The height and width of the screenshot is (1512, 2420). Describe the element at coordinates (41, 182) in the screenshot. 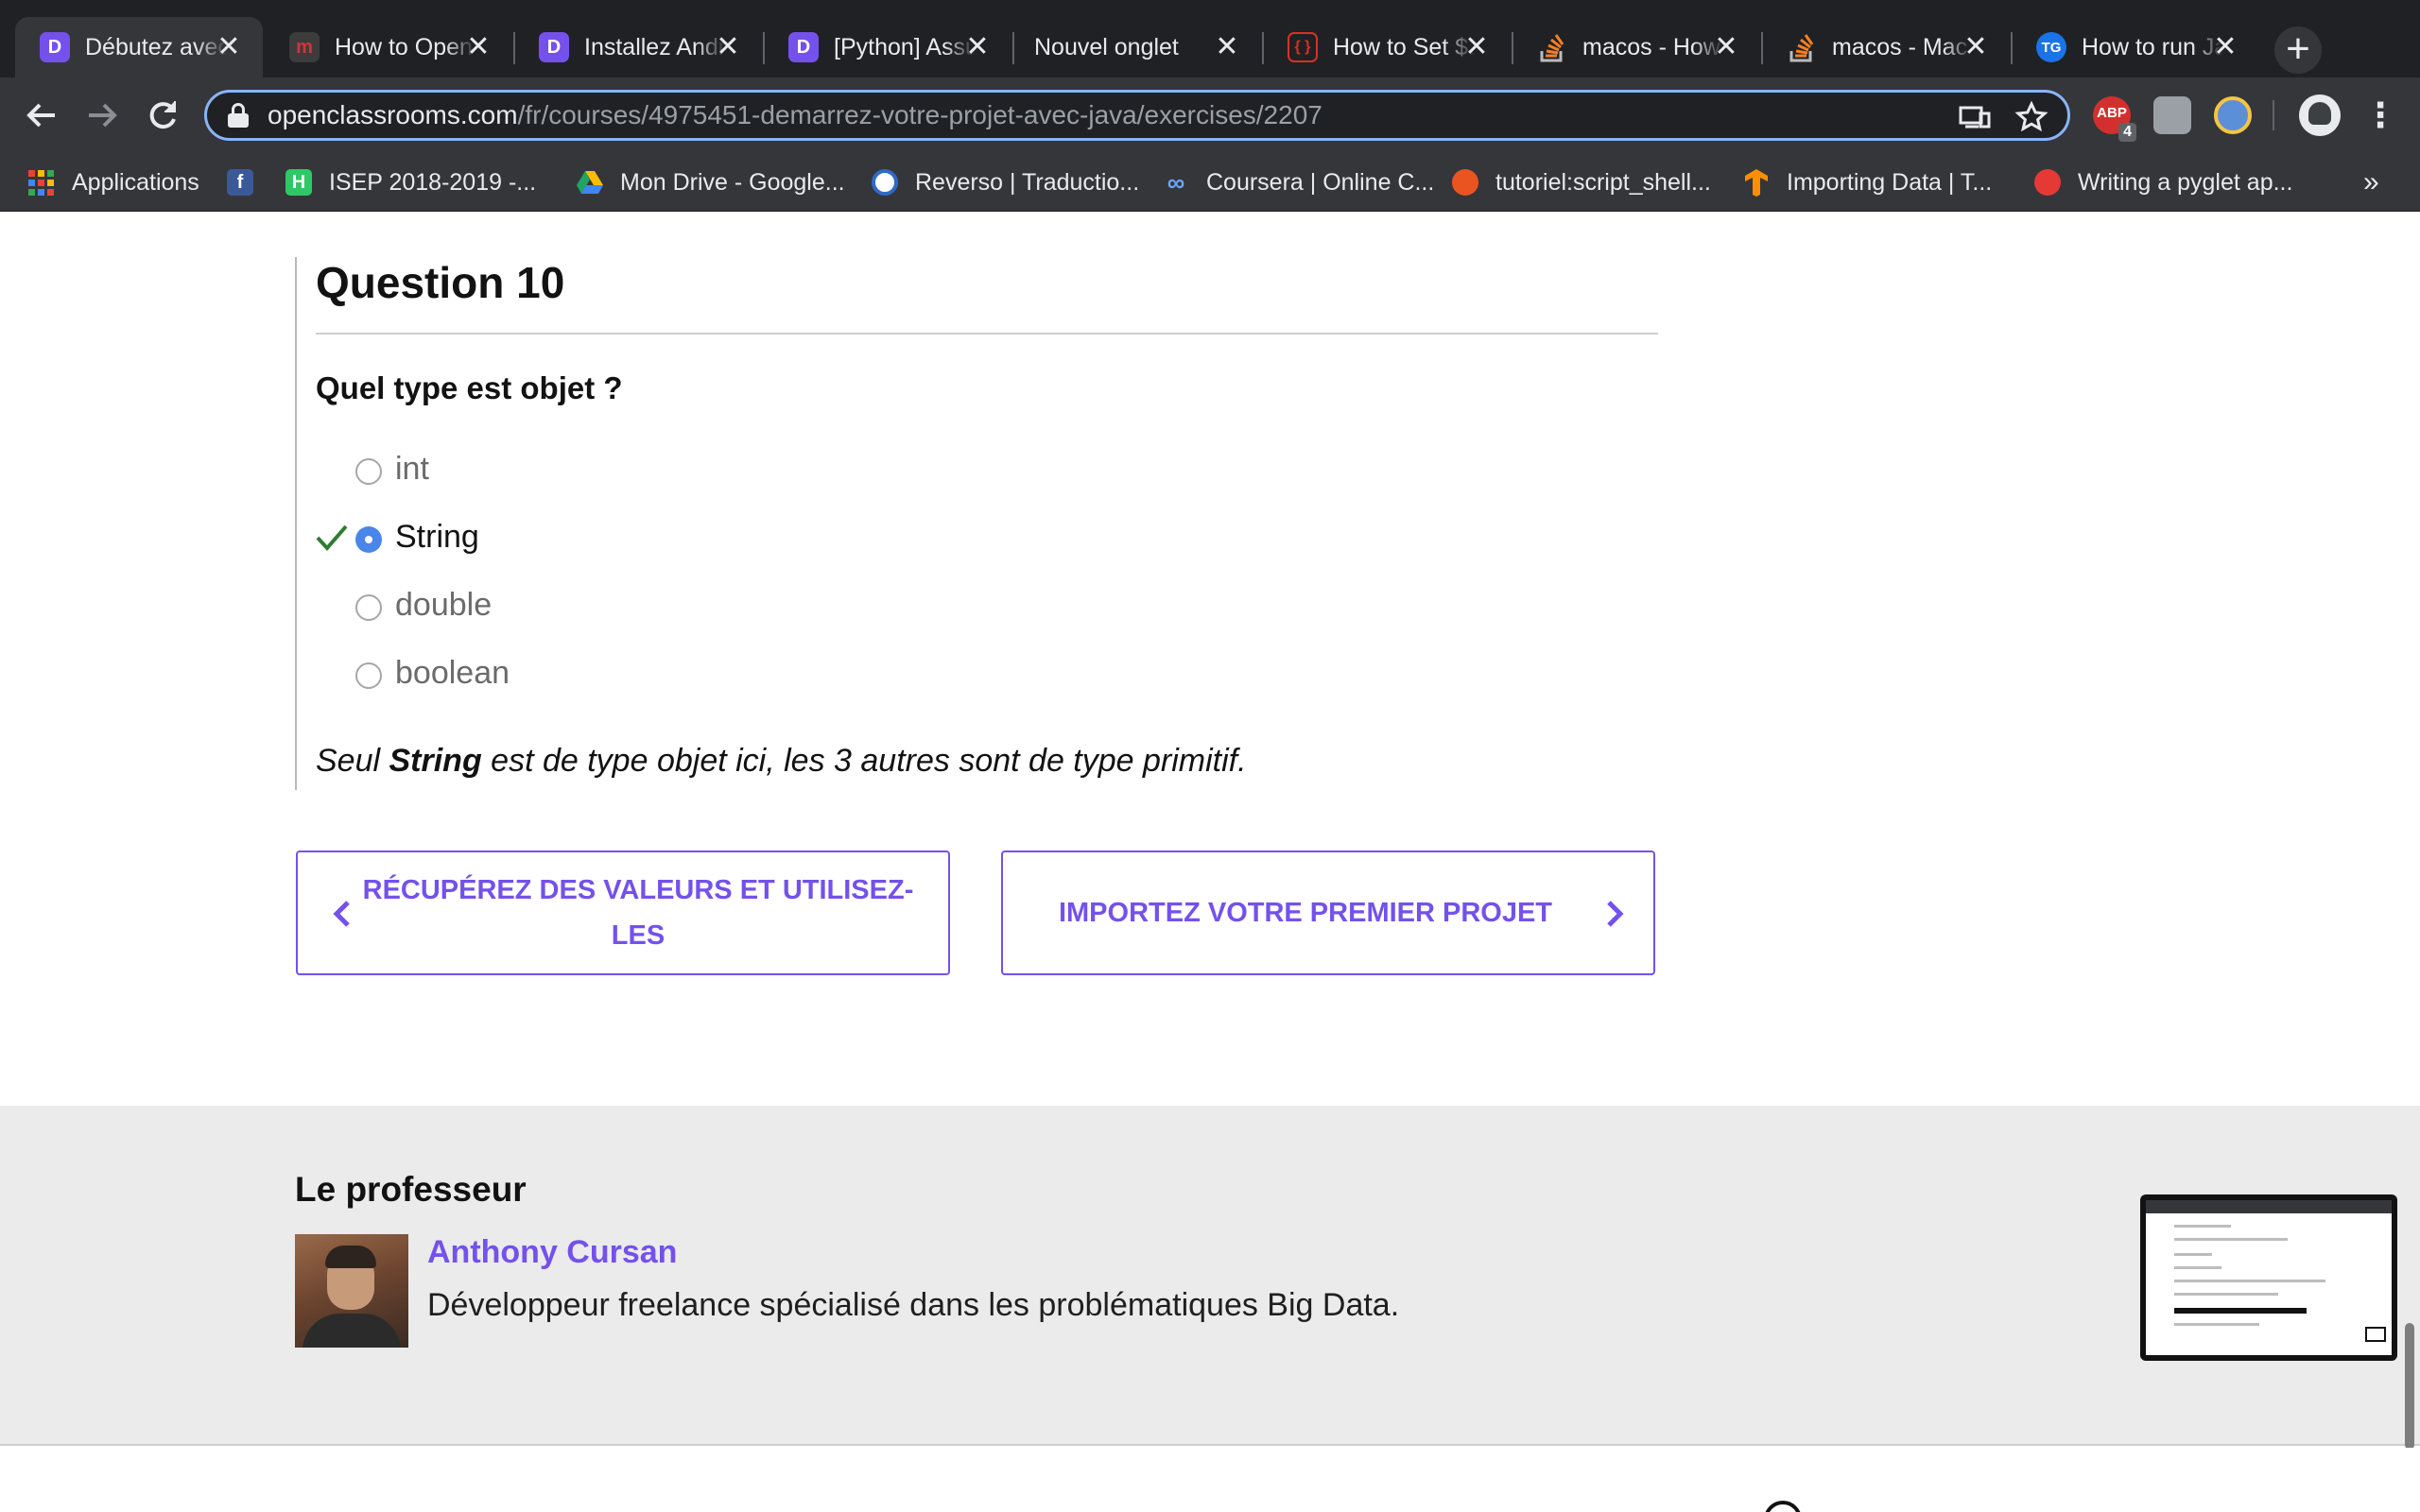

I see `apps-grid-icon` at that location.